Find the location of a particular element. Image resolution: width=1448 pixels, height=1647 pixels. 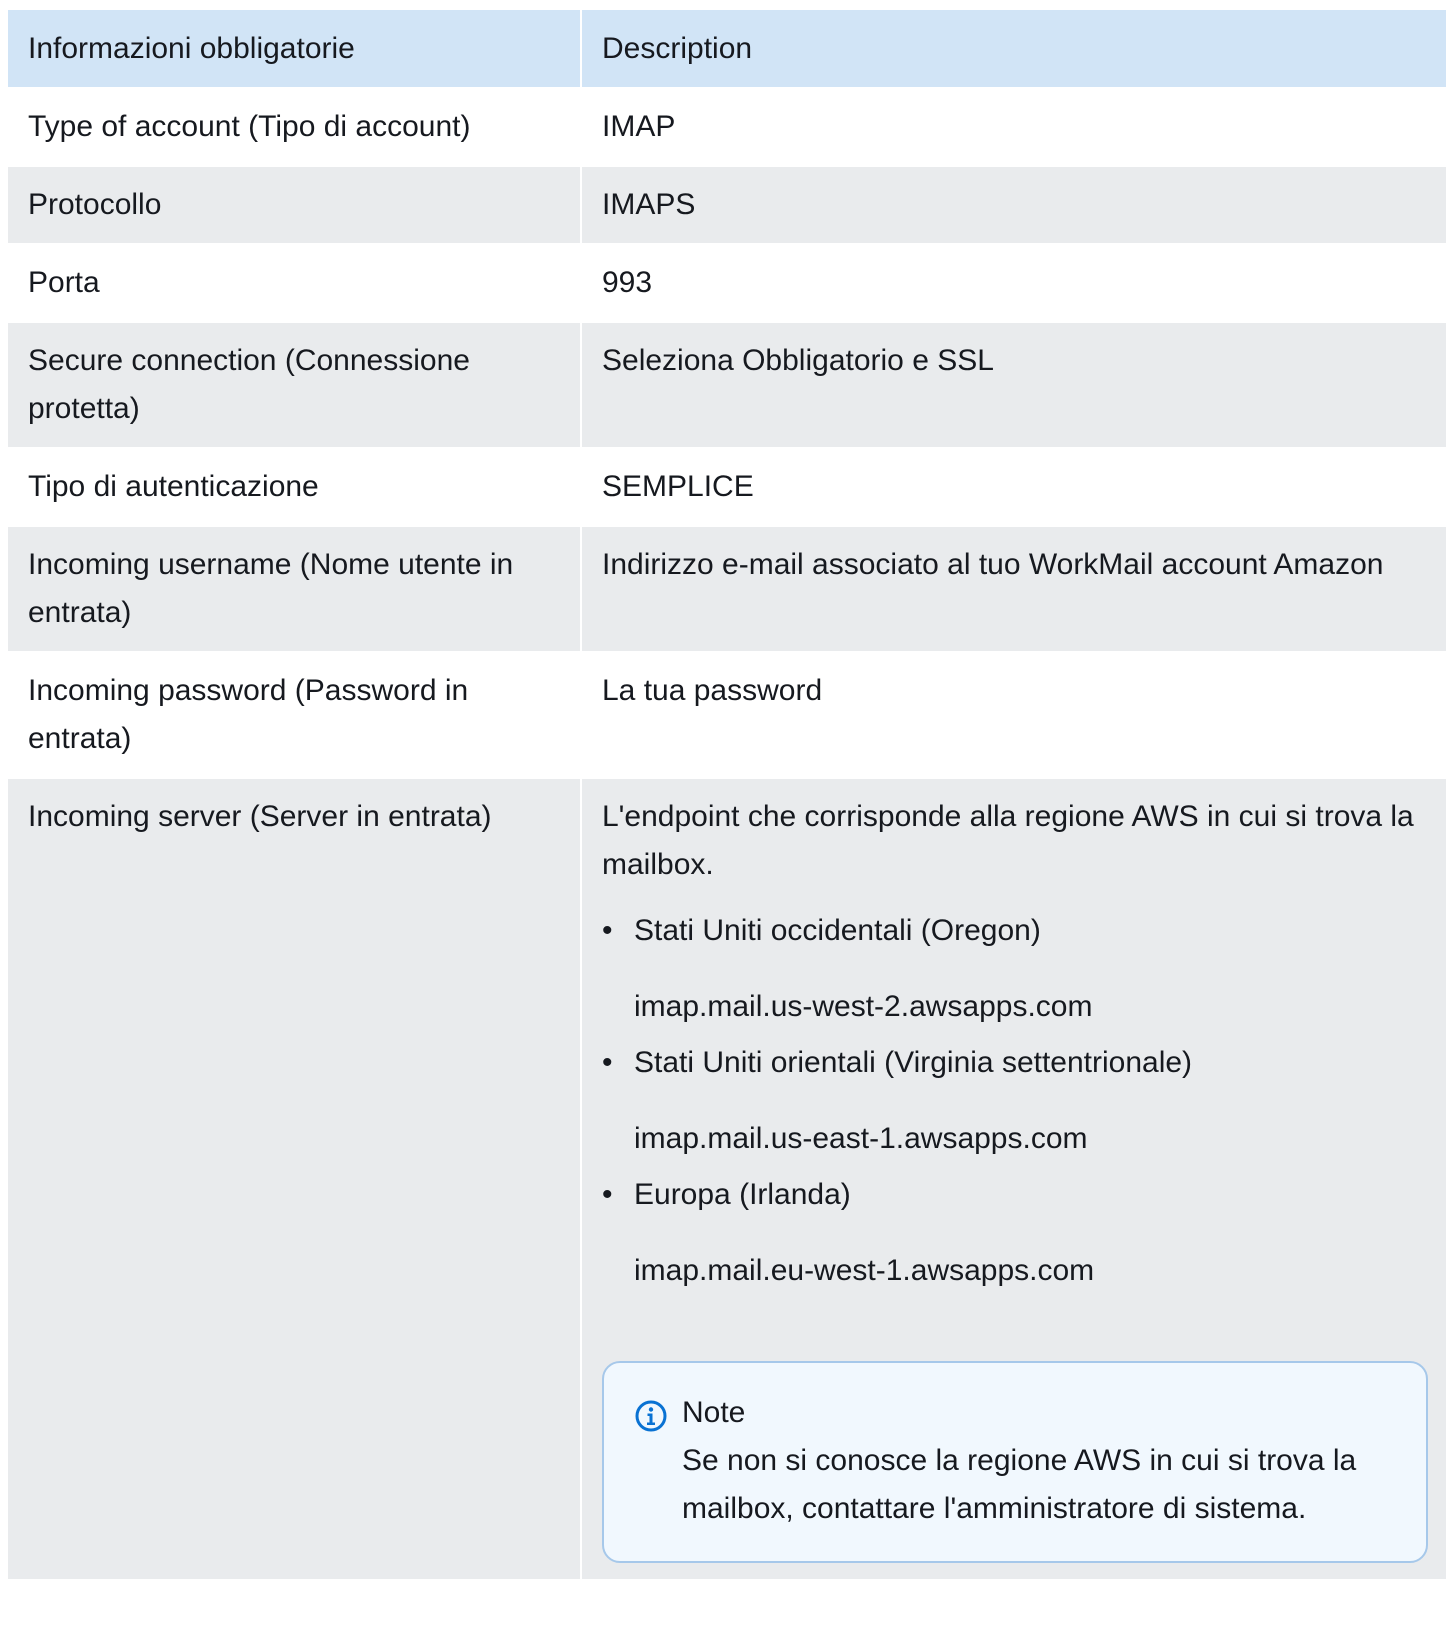

header-required-info: Informazioni obbligatorie is located at coordinates (294, 49).